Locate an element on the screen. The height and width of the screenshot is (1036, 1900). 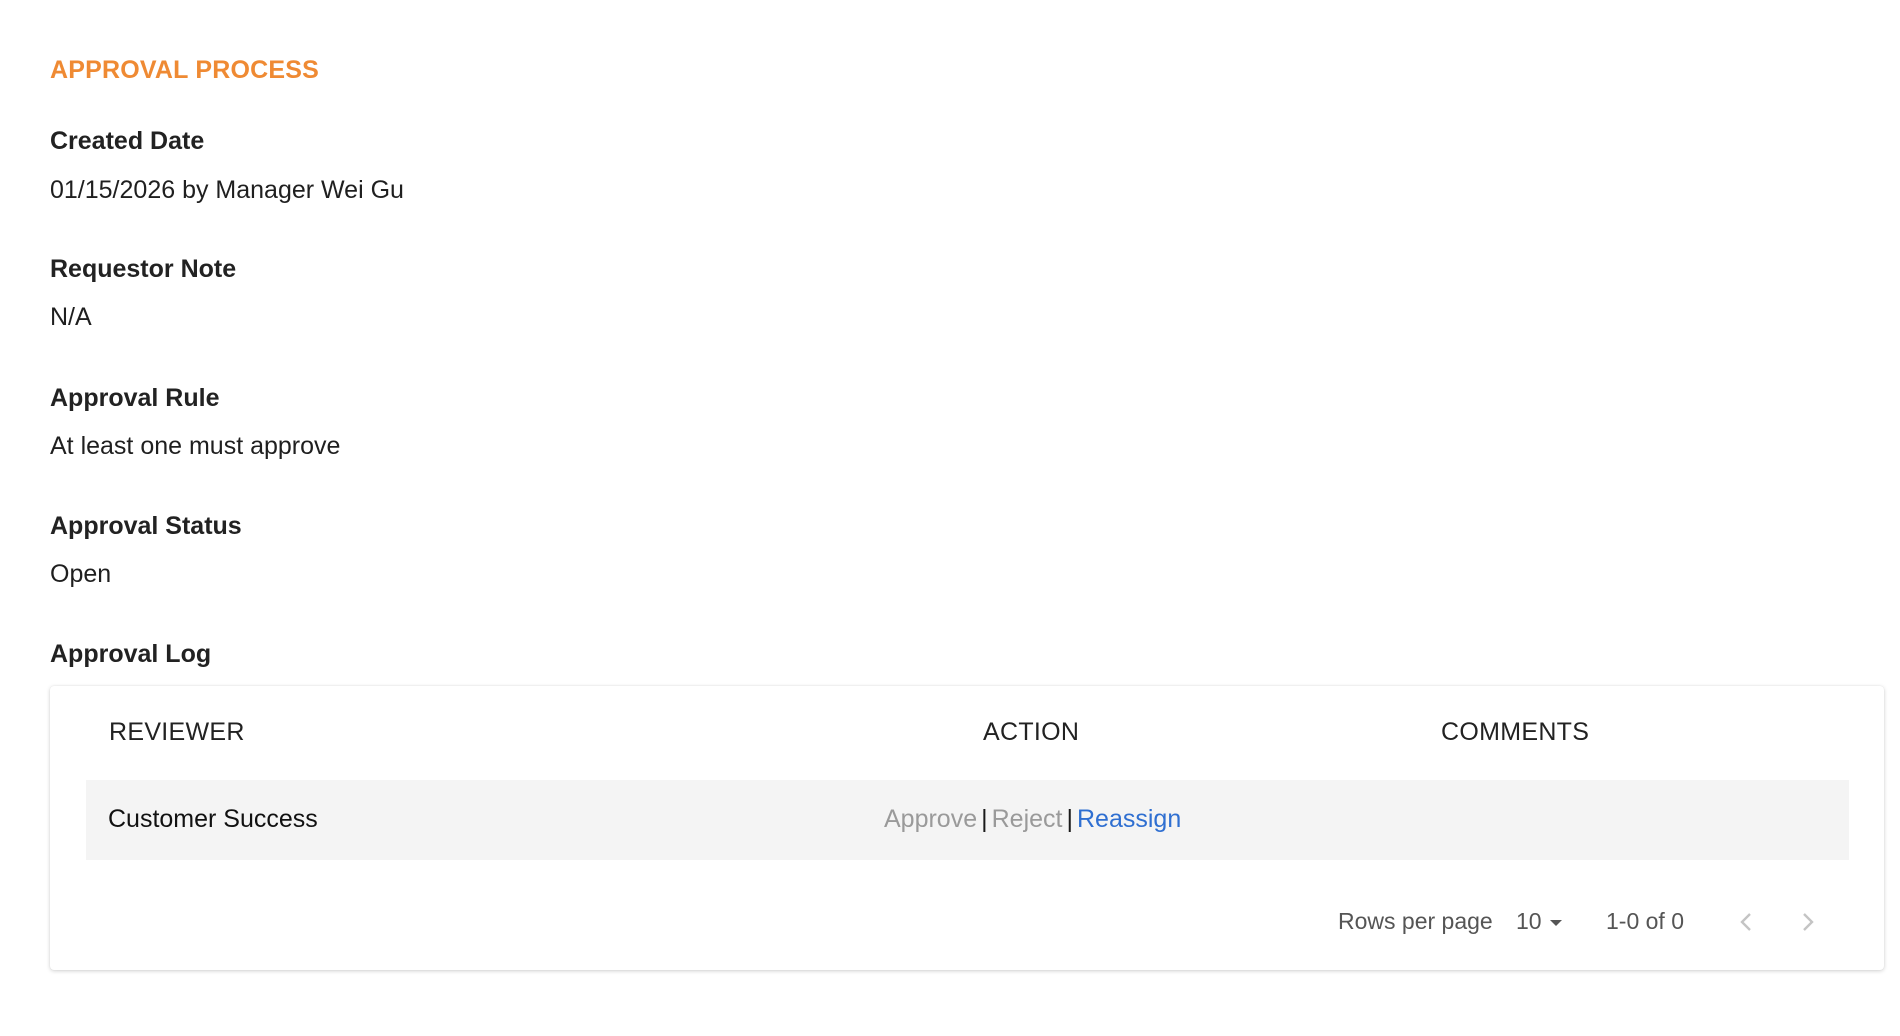
rows-per-page-select: 10 is located at coordinates (1539, 921).